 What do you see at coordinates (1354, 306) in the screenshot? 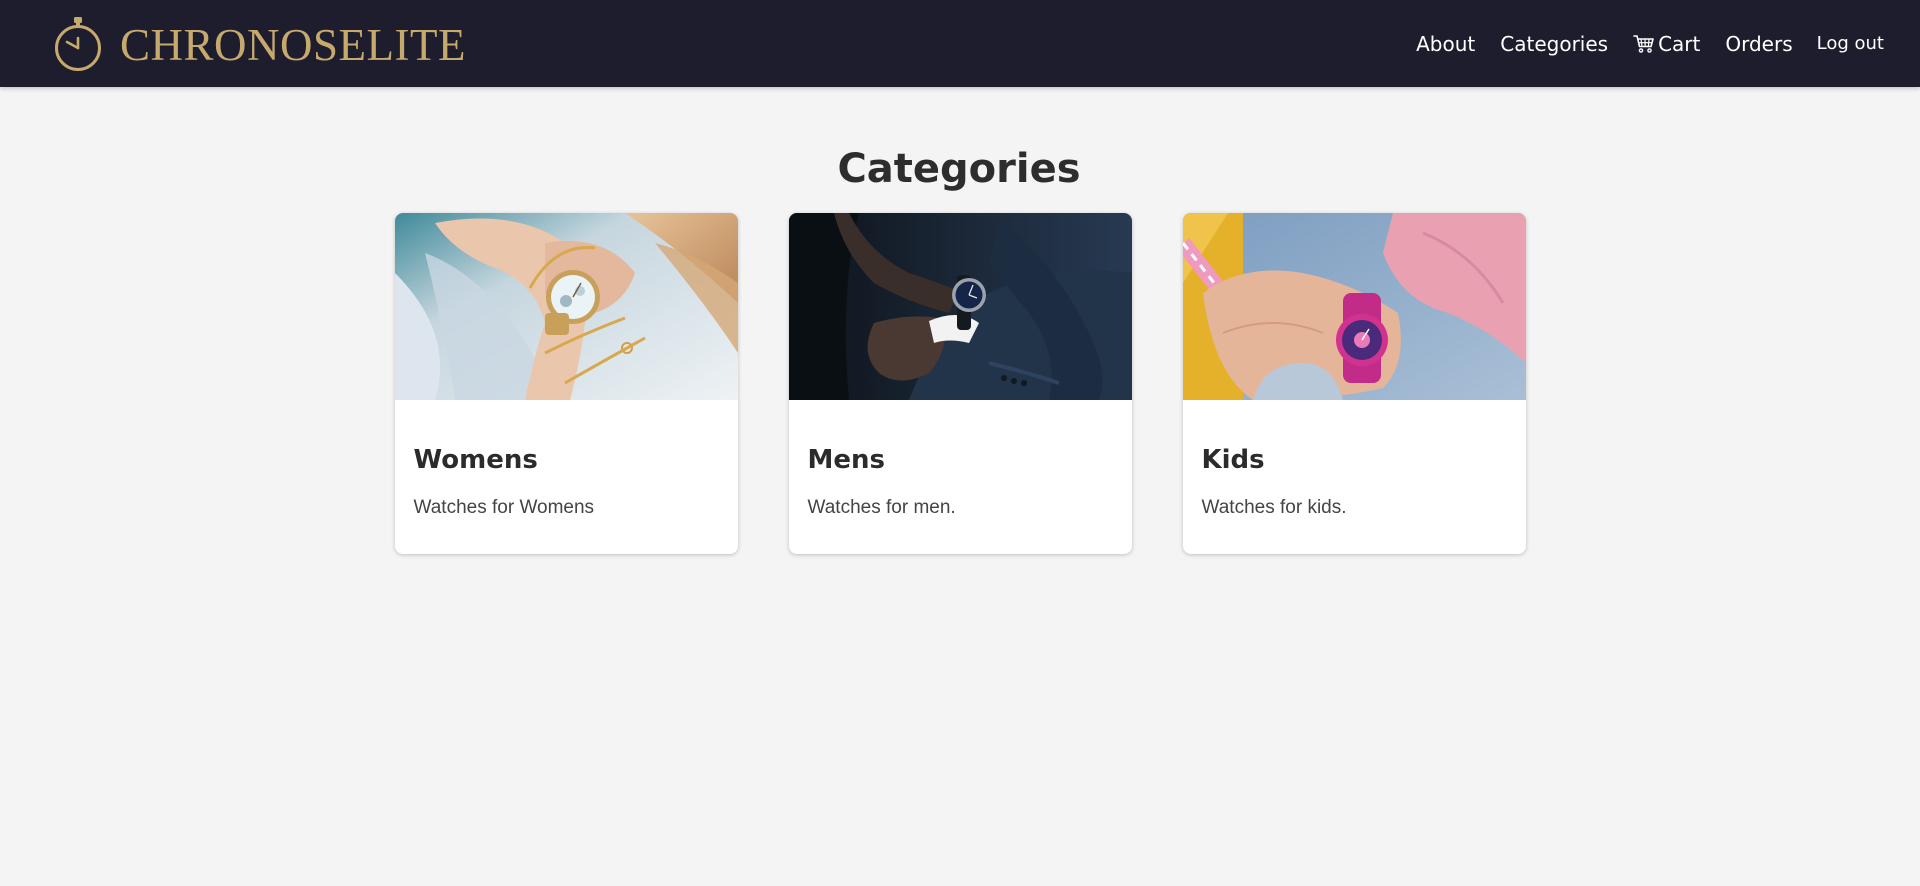
I see `kids-watch-photo` at bounding box center [1354, 306].